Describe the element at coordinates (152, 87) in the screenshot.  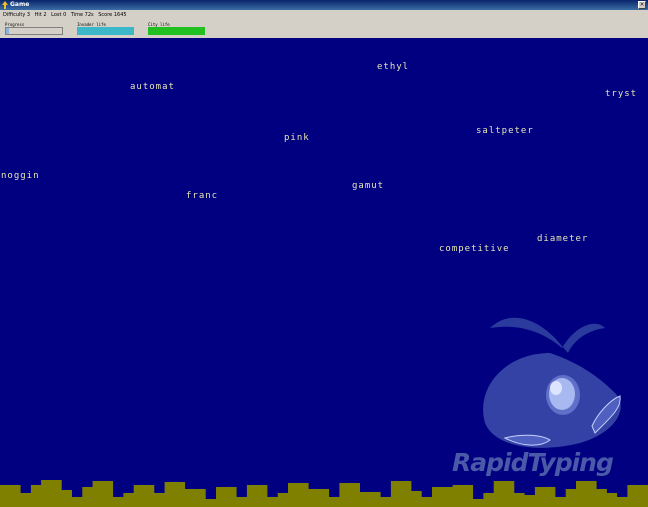
I see `falling-word: automat` at that location.